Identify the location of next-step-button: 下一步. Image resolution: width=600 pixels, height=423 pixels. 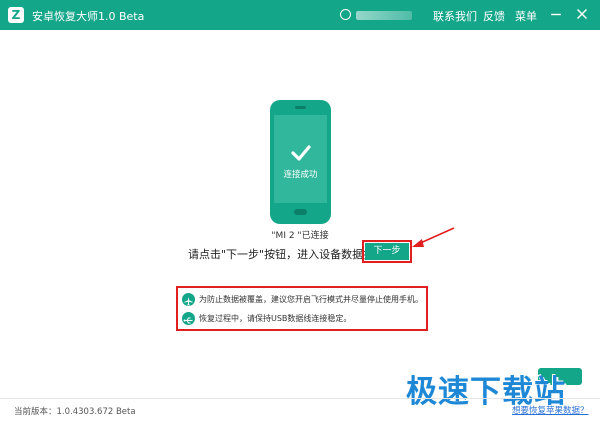
(387, 251).